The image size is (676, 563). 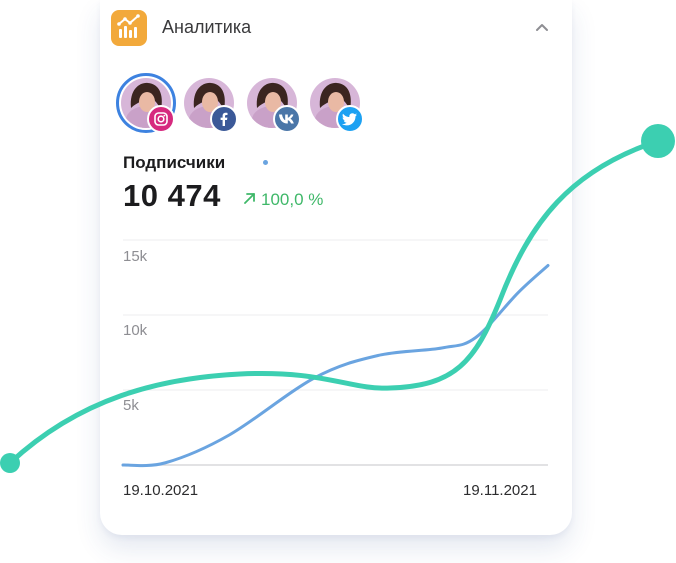 What do you see at coordinates (161, 490) in the screenshot?
I see `x-tick-label: 19.10.2021` at bounding box center [161, 490].